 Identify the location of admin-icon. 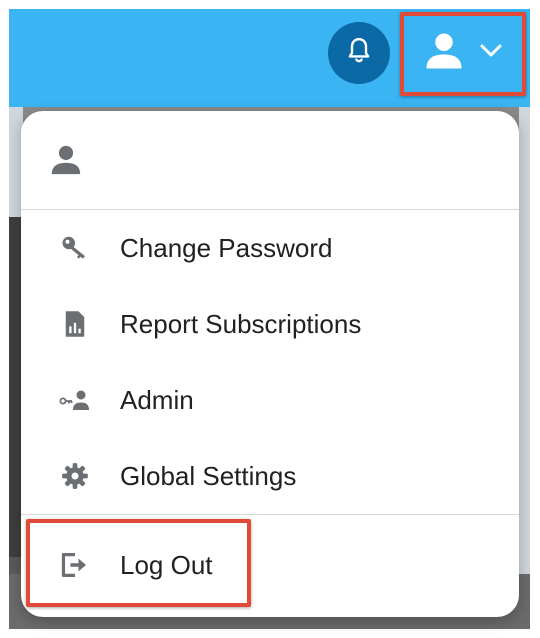
(75, 400).